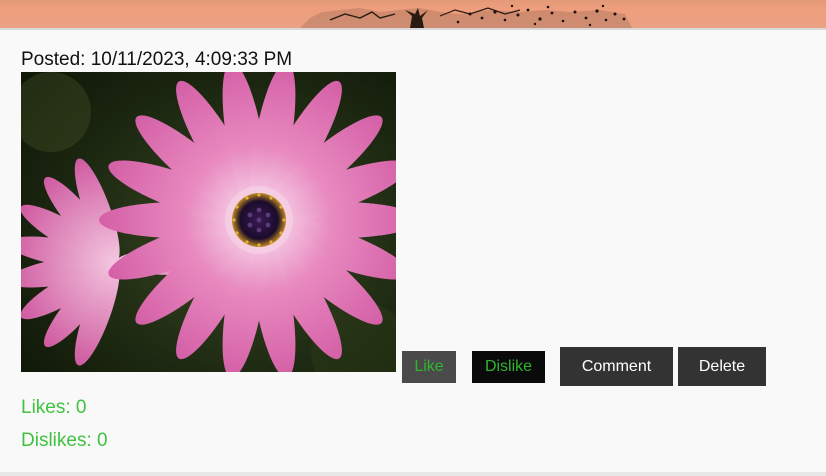 This screenshot has width=826, height=476. Describe the element at coordinates (56, 440) in the screenshot. I see `dislikes-label: Dislikes:` at that location.